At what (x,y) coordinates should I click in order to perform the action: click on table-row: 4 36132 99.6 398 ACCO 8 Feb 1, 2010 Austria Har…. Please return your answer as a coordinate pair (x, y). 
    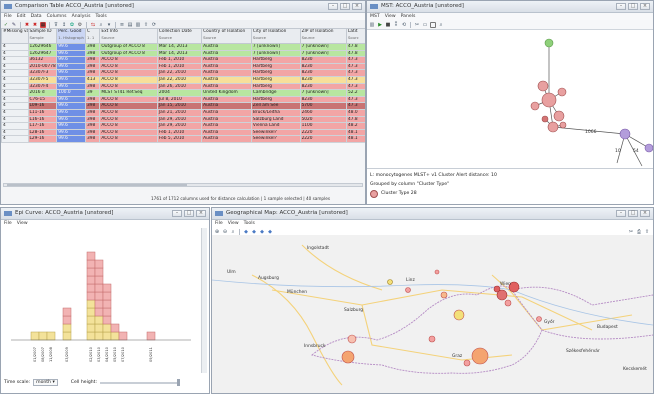
    Looking at the image, I should click on (183, 60).